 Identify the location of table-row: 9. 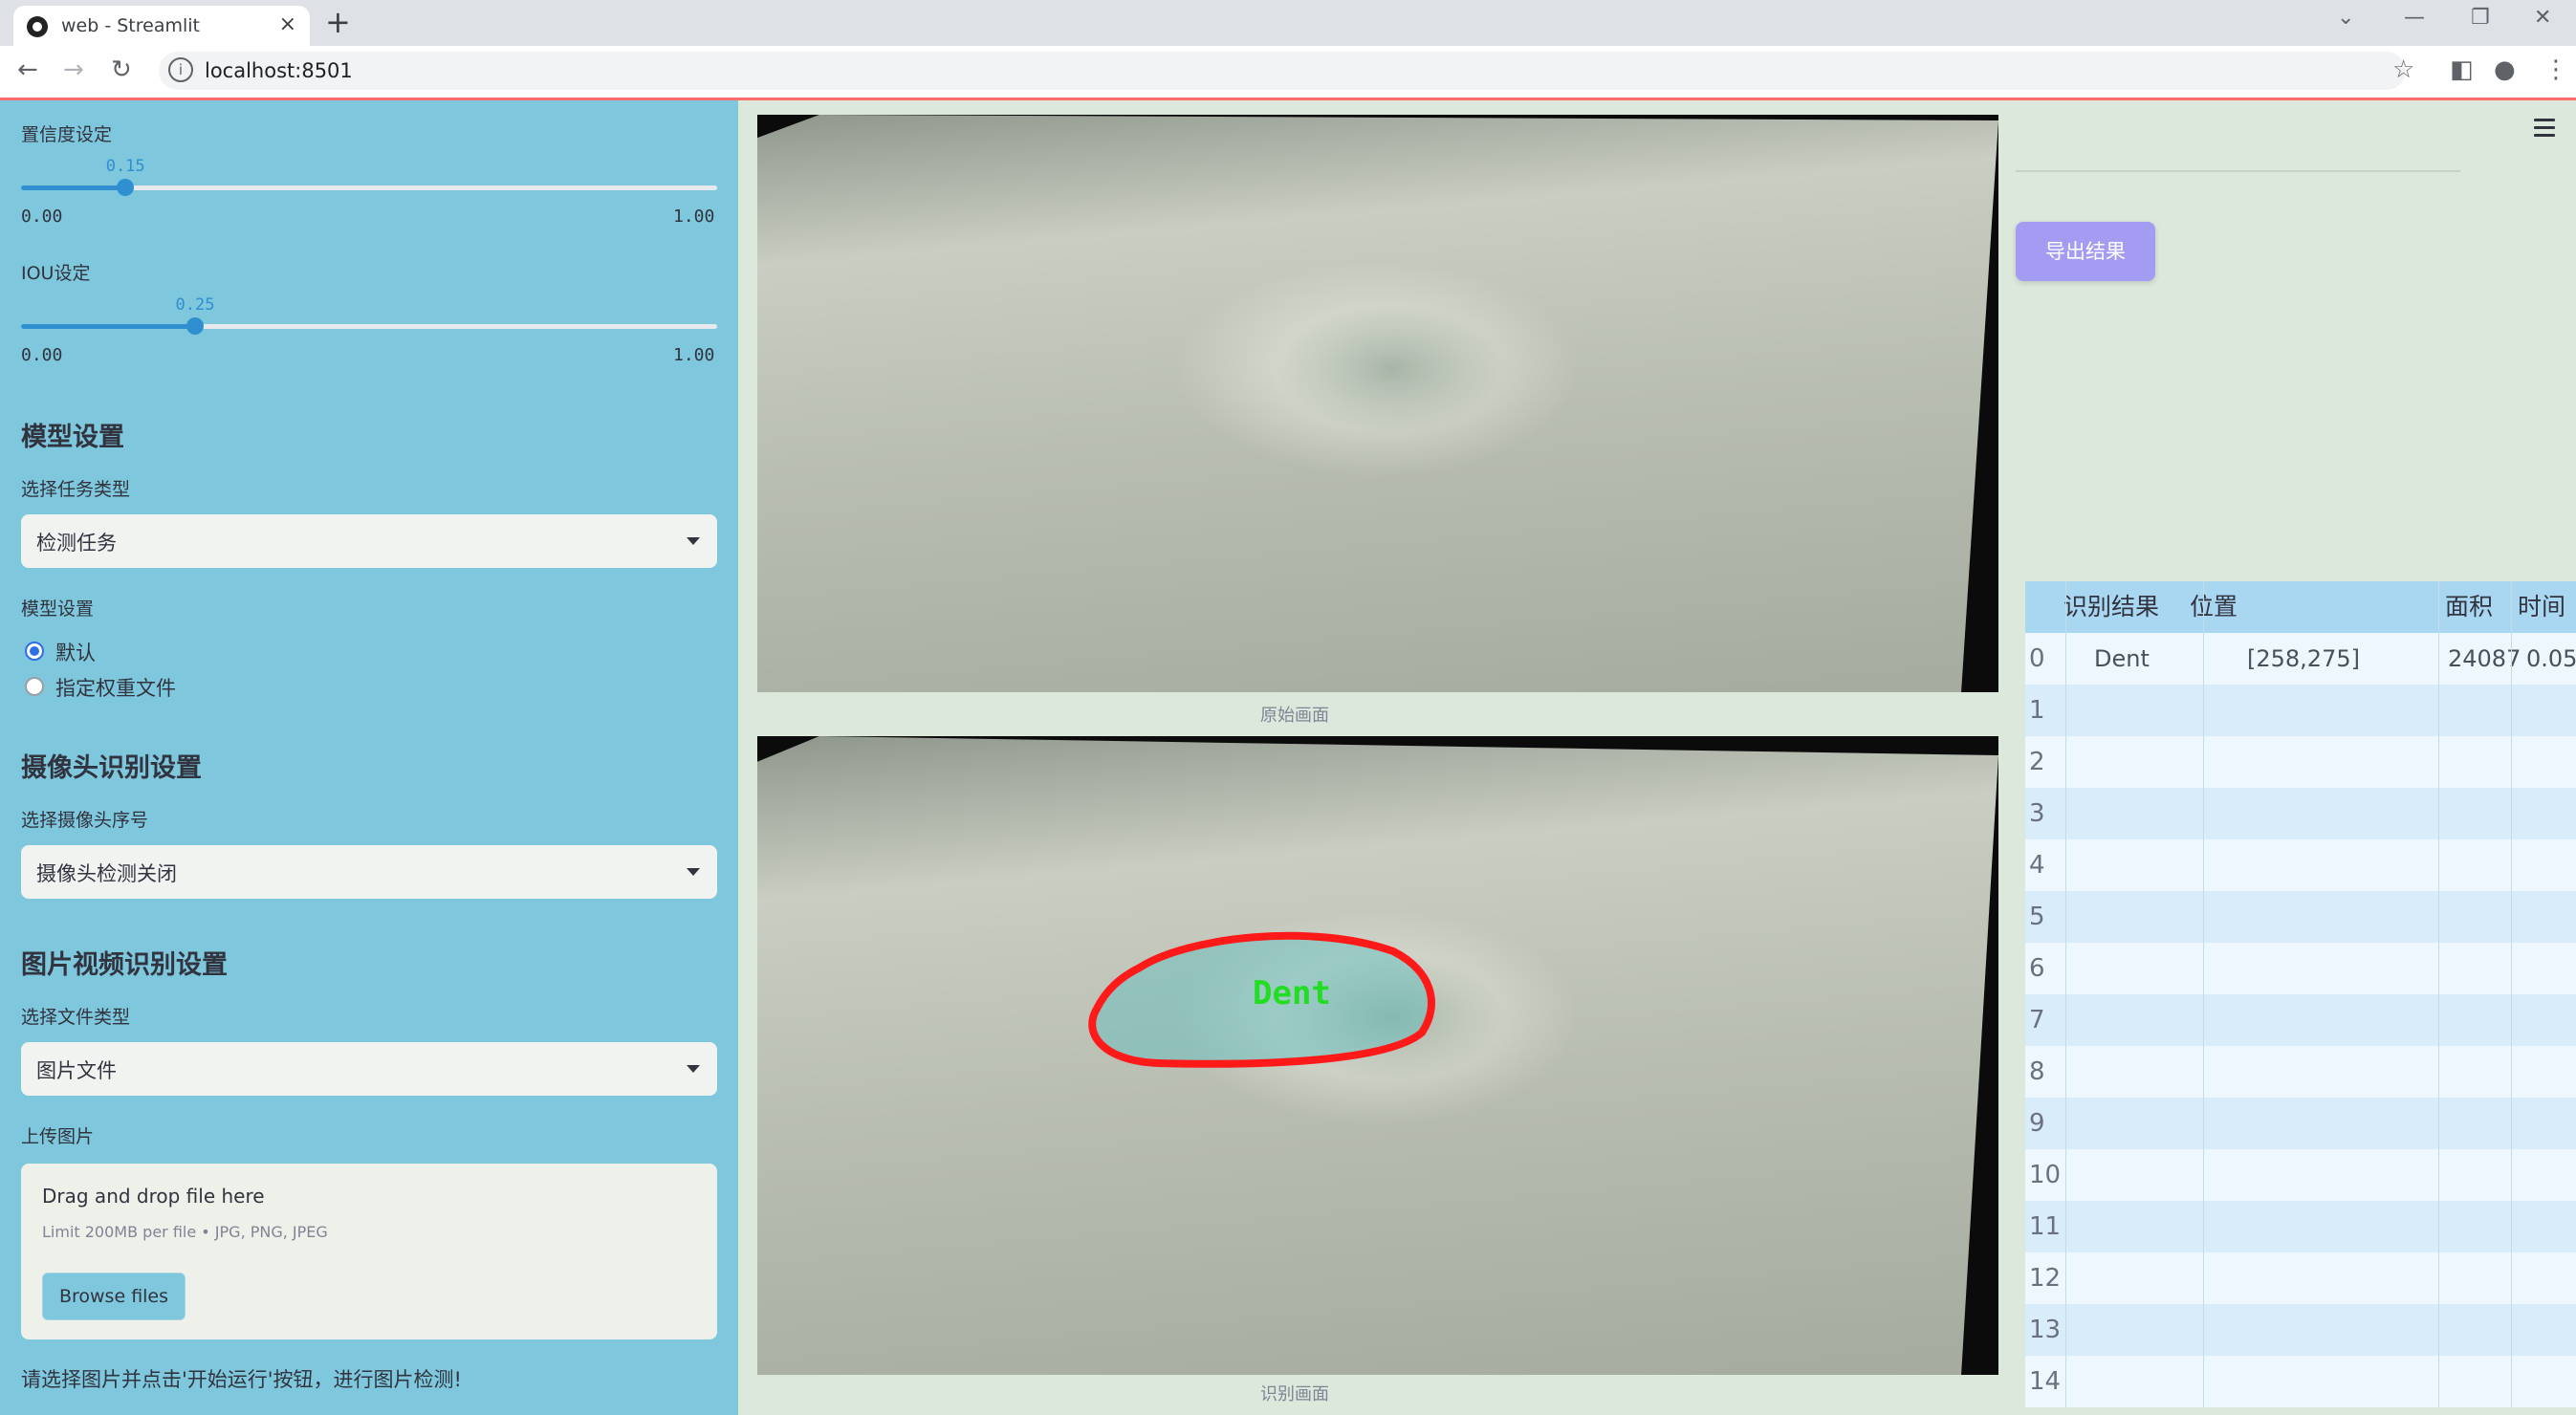
(2300, 1123).